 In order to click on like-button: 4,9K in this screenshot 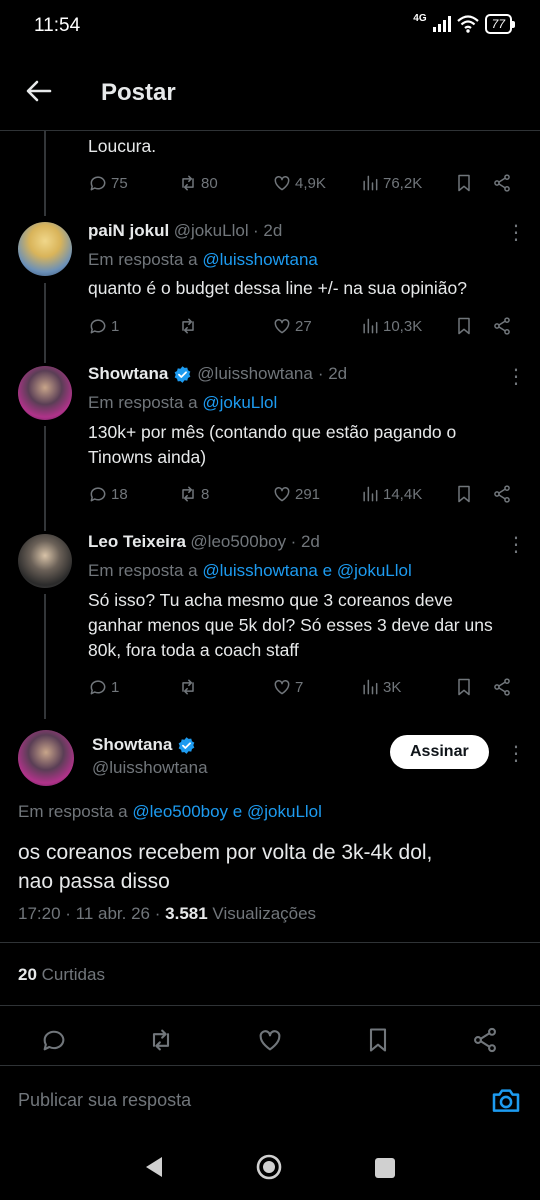, I will do `click(299, 183)`.